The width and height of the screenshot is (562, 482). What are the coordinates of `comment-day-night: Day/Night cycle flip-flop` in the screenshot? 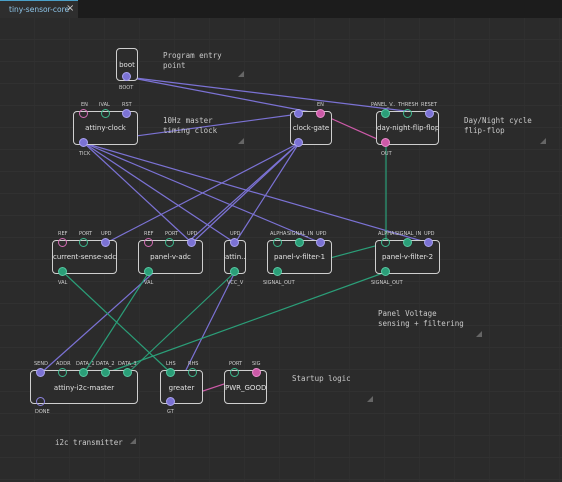 It's located at (498, 126).